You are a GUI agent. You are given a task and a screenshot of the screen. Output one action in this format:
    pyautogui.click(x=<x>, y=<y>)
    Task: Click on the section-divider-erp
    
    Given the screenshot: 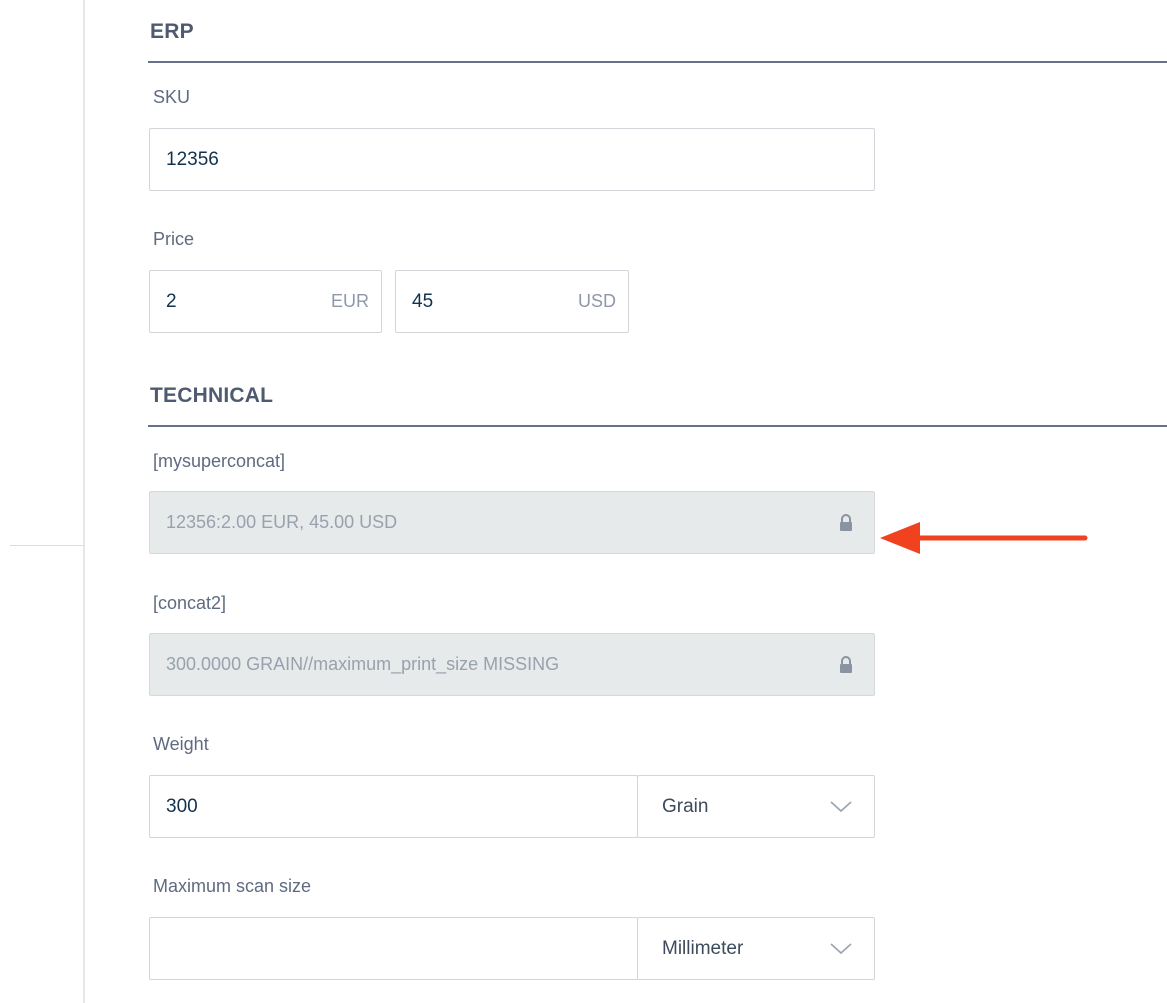 What is the action you would take?
    pyautogui.click(x=657, y=62)
    